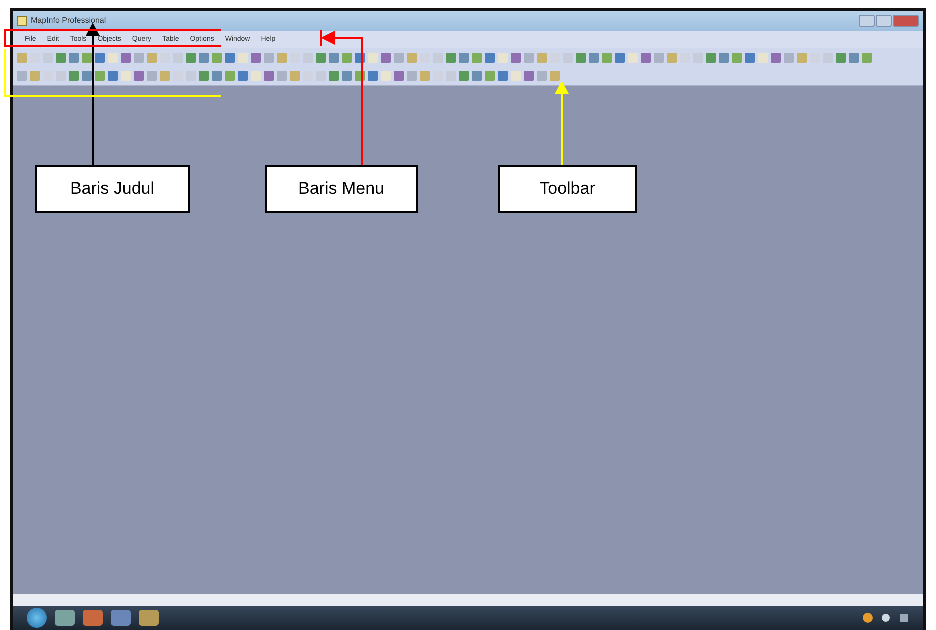 The height and width of the screenshot is (630, 936). I want to click on callout-label: Baris Judul, so click(112, 189).